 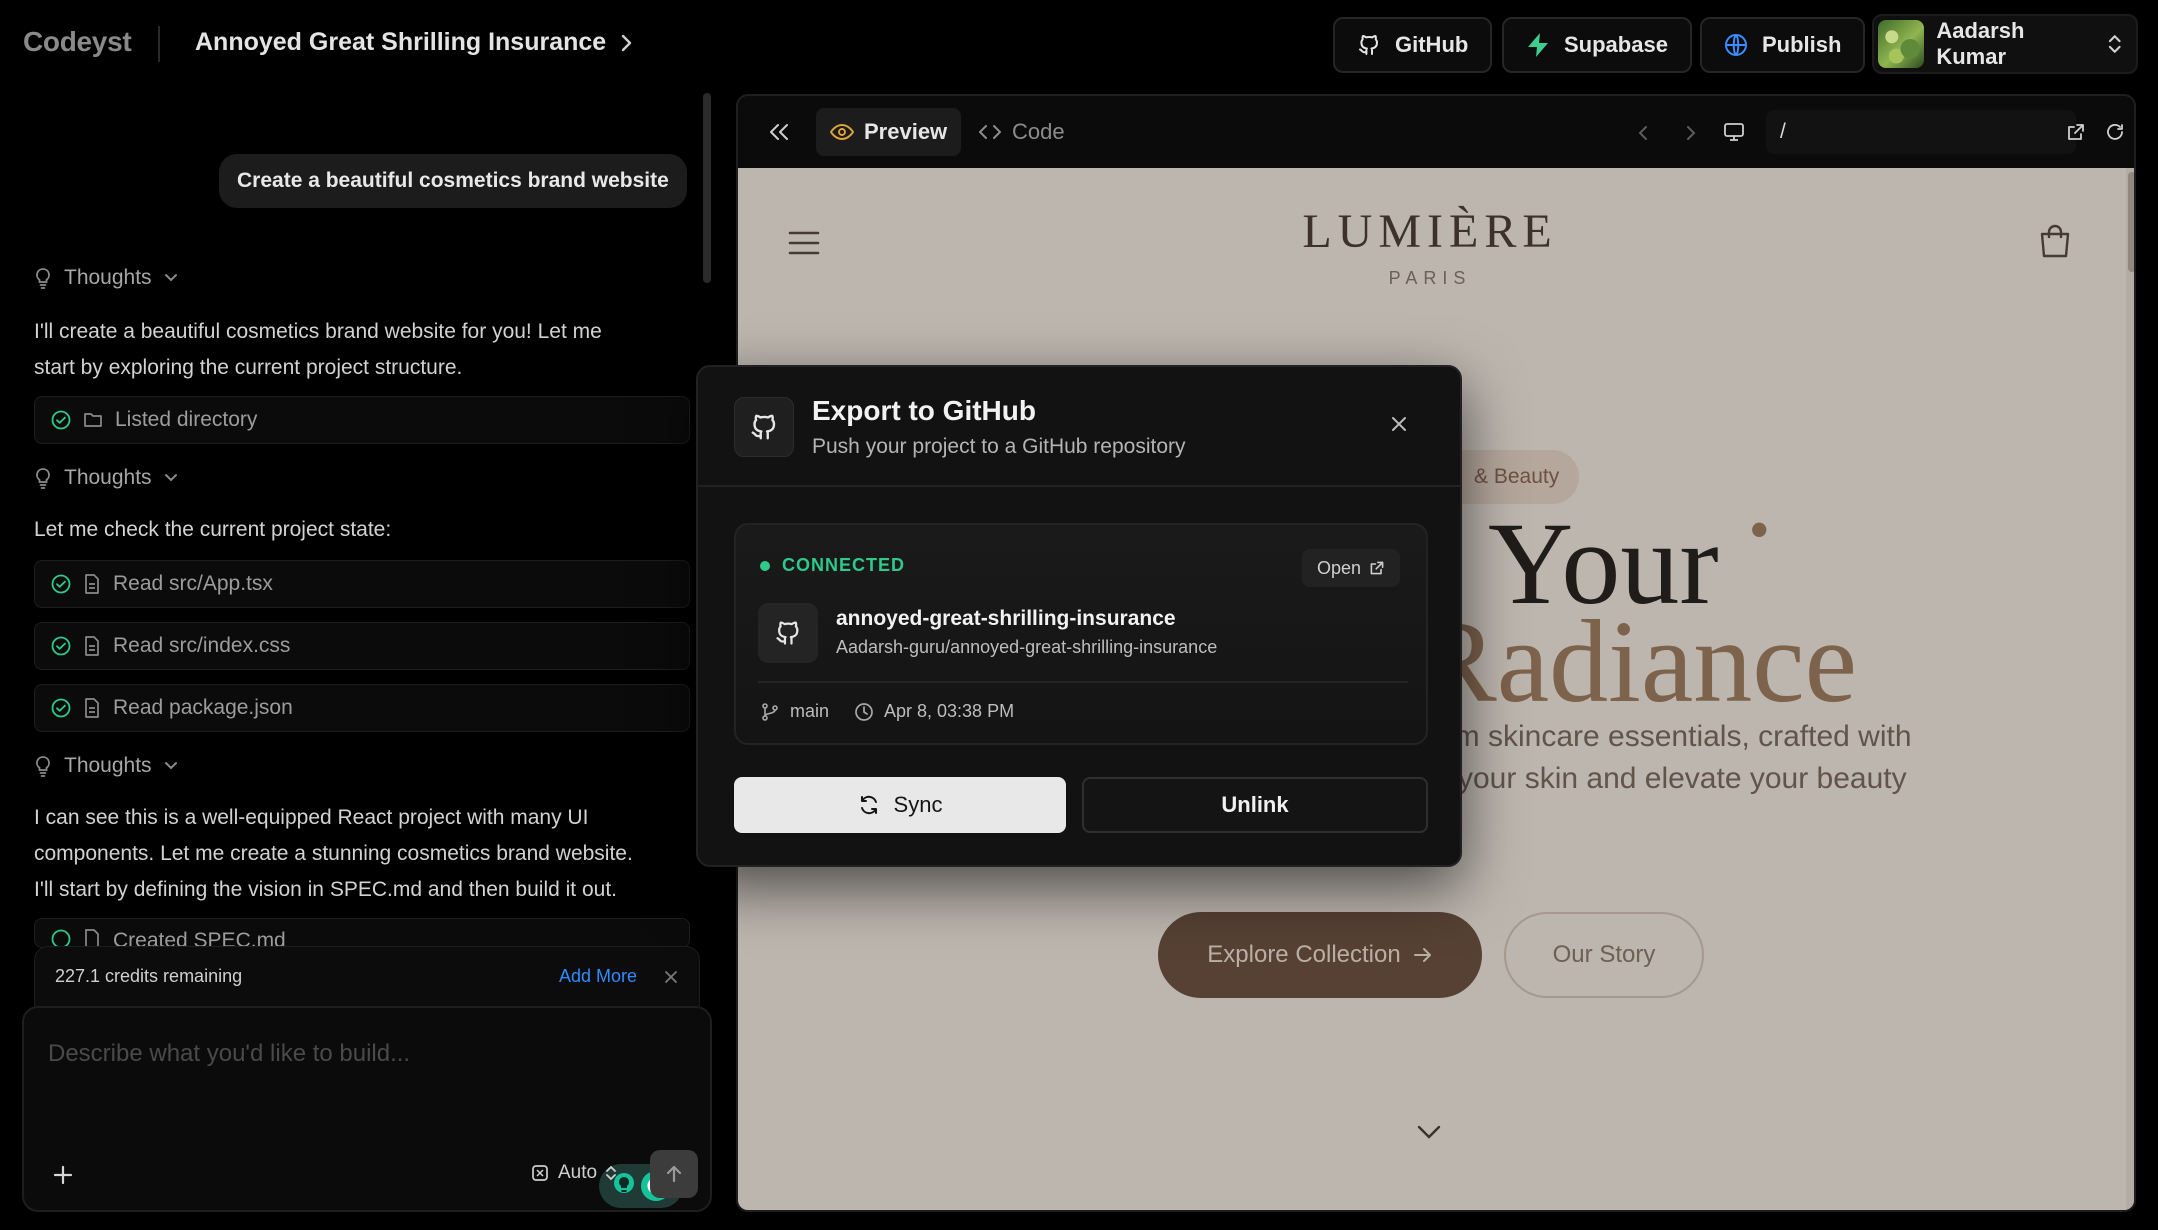 I want to click on publish-button: Publish, so click(x=1783, y=45).